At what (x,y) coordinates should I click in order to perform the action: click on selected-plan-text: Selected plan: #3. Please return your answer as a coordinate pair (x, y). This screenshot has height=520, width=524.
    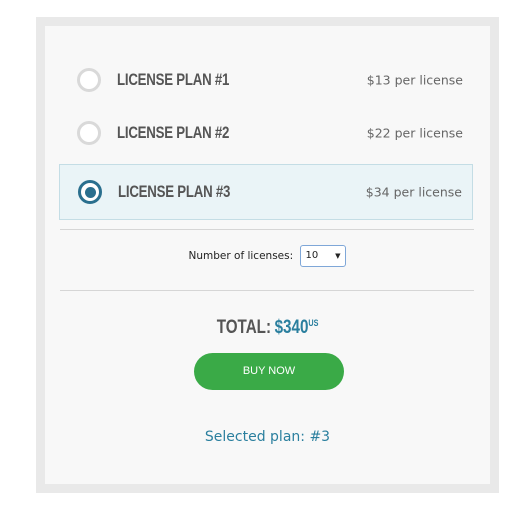
    Looking at the image, I should click on (267, 437).